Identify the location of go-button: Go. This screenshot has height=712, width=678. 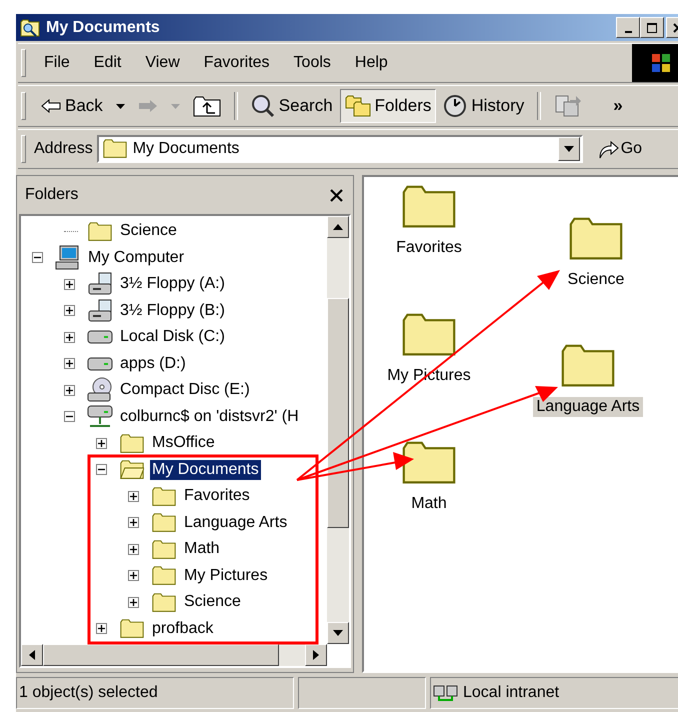
(619, 149).